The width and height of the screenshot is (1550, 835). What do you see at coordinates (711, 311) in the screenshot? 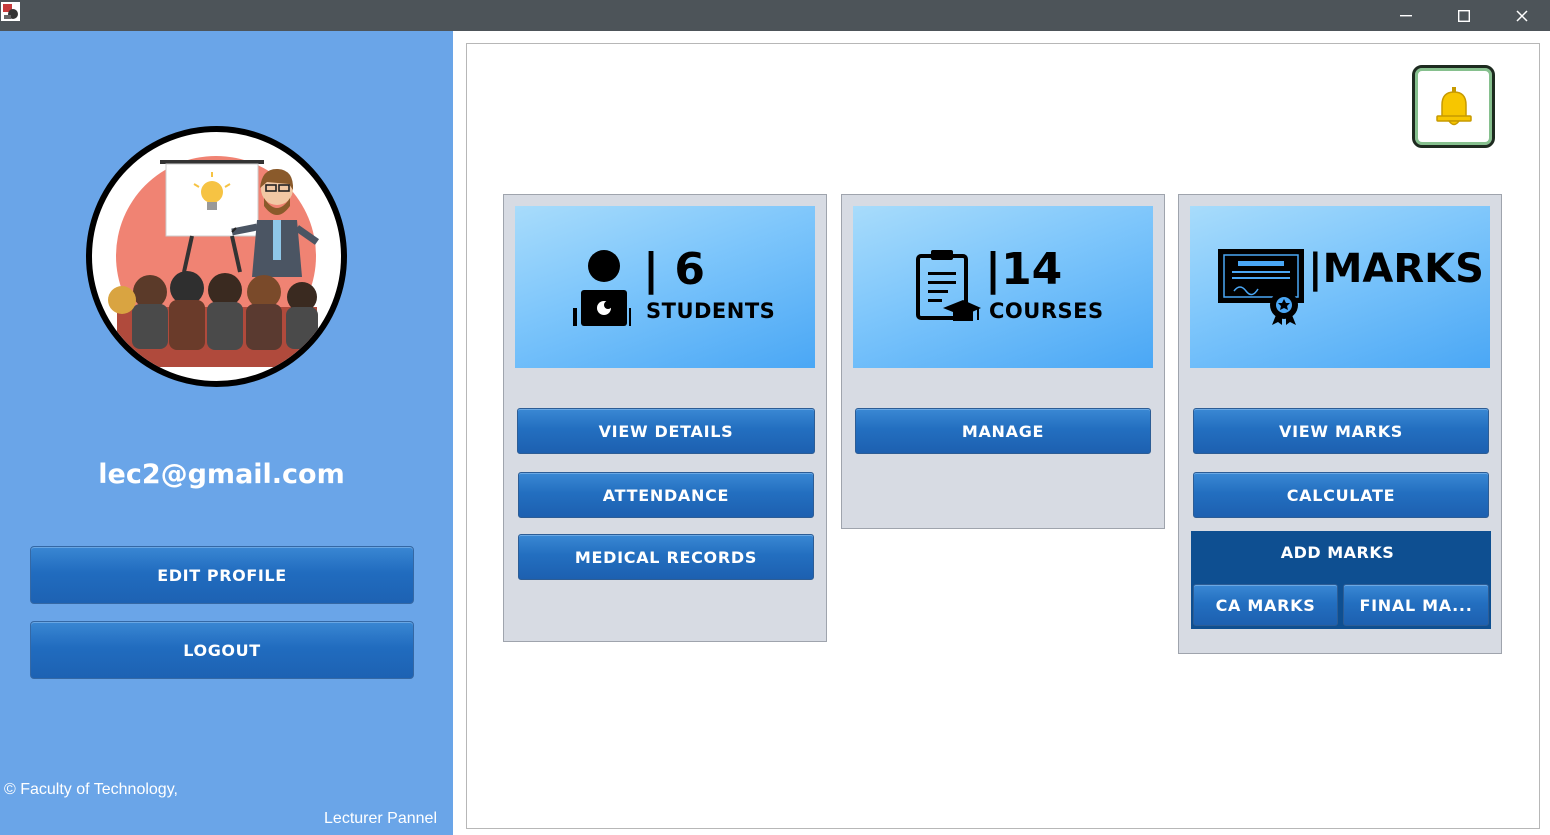
I see `students-label: STUDENTS` at bounding box center [711, 311].